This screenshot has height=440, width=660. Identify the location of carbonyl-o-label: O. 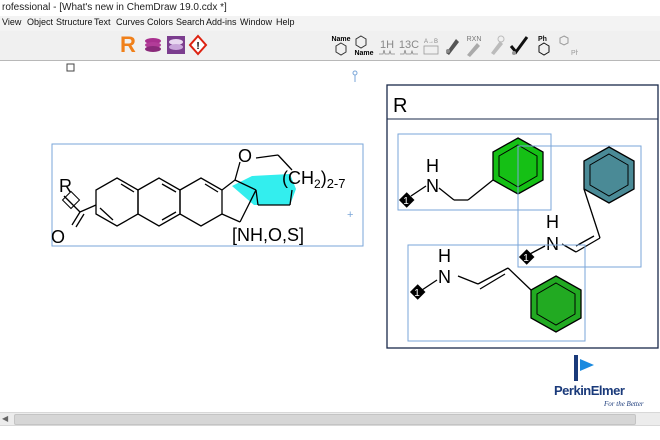
(58, 237).